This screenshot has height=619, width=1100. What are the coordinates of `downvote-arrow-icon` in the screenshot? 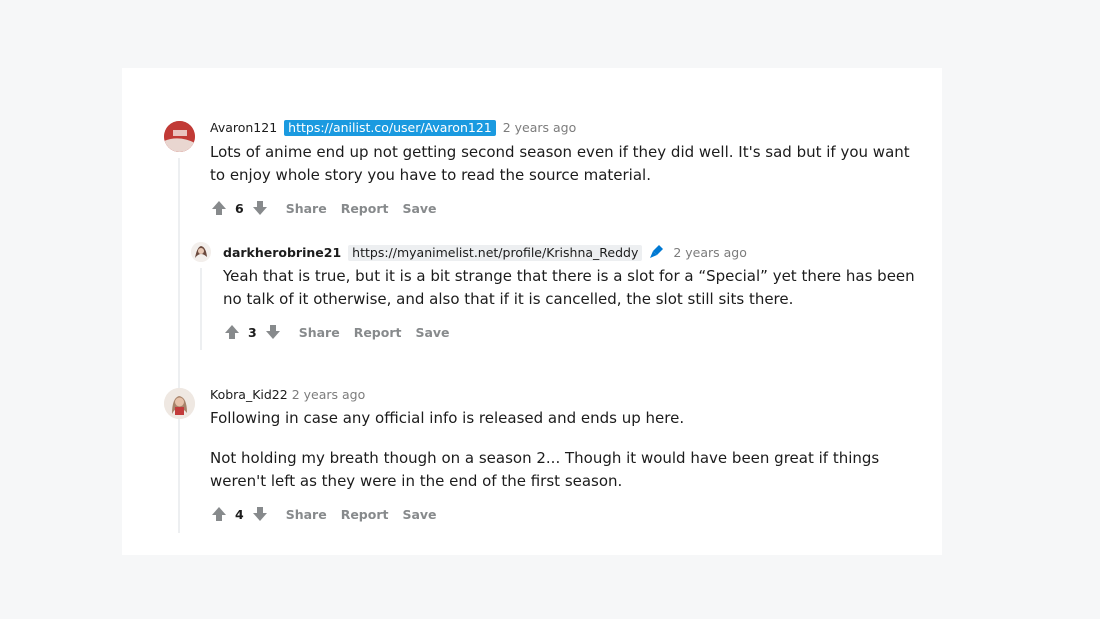 It's located at (260, 514).